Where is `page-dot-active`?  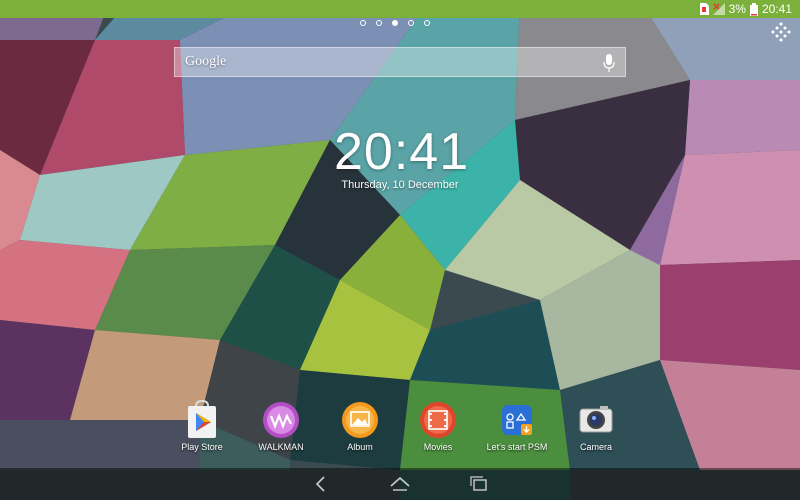 page-dot-active is located at coordinates (395, 23).